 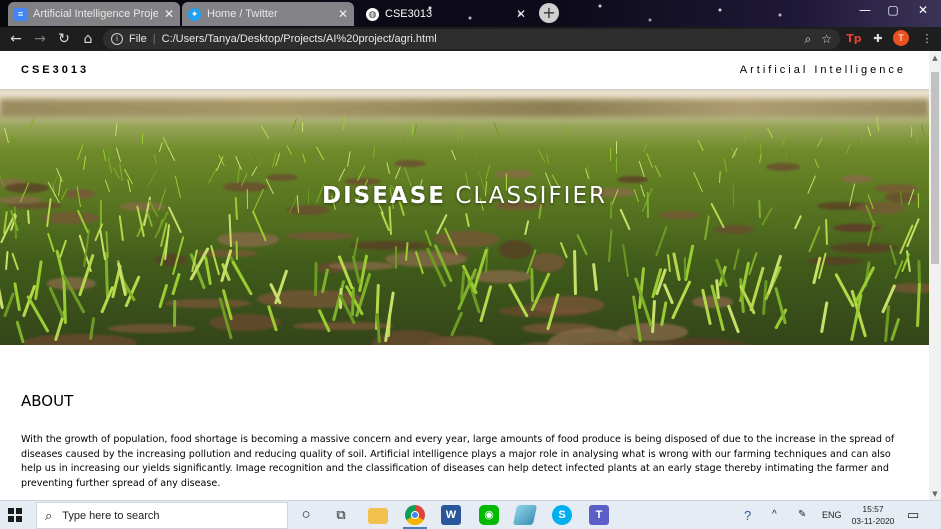 What do you see at coordinates (935, 494) in the screenshot?
I see `scroll-down-arrow-icon: ▼` at bounding box center [935, 494].